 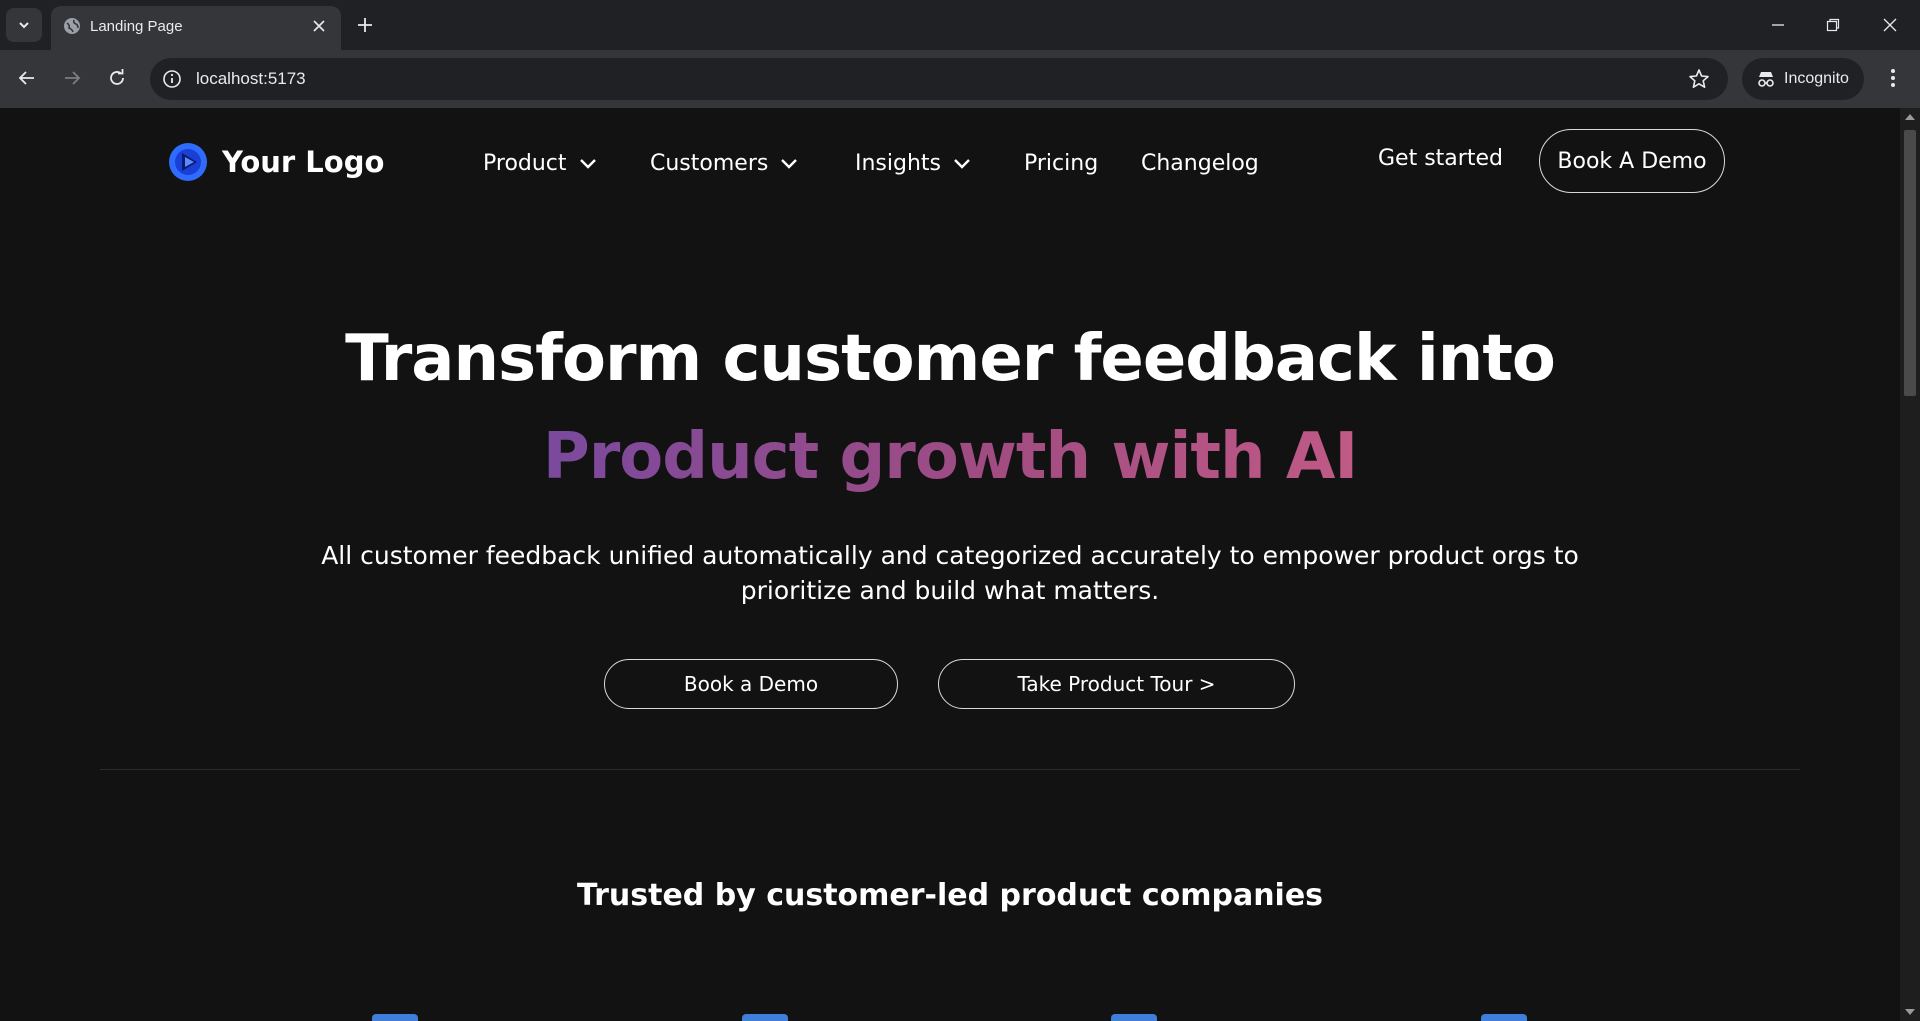 I want to click on nav-customers: Customers, so click(x=724, y=163).